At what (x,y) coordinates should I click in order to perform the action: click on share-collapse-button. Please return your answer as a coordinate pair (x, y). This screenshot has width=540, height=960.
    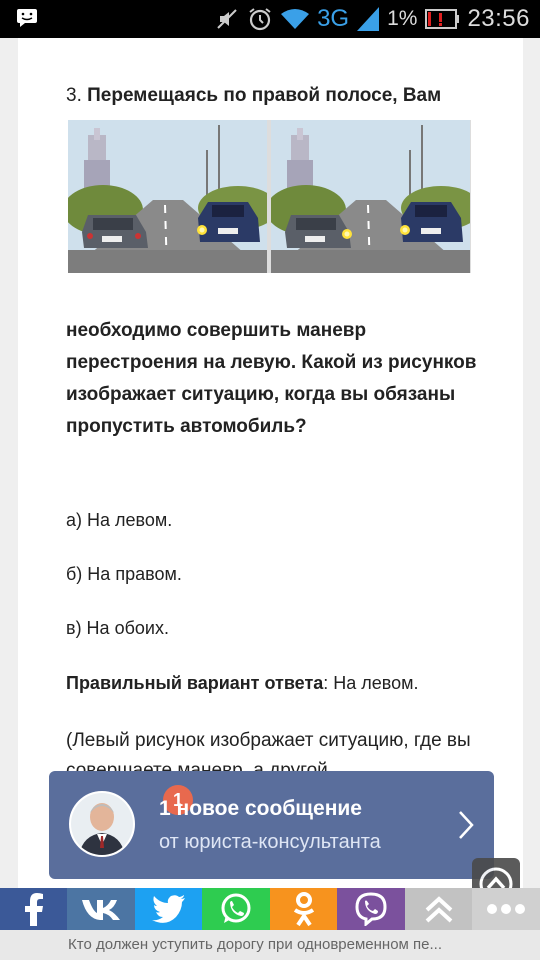
    Looking at the image, I should click on (438, 909).